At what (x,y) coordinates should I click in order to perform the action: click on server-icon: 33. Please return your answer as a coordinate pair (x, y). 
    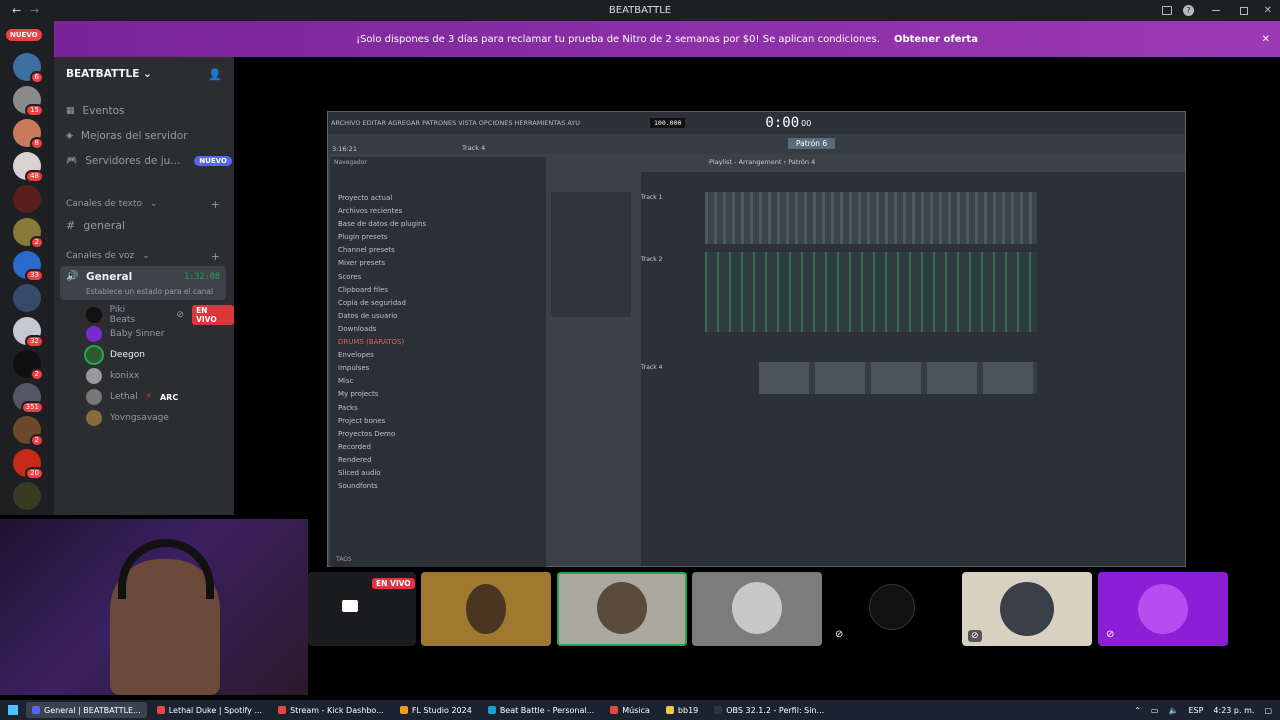
    Looking at the image, I should click on (28, 266).